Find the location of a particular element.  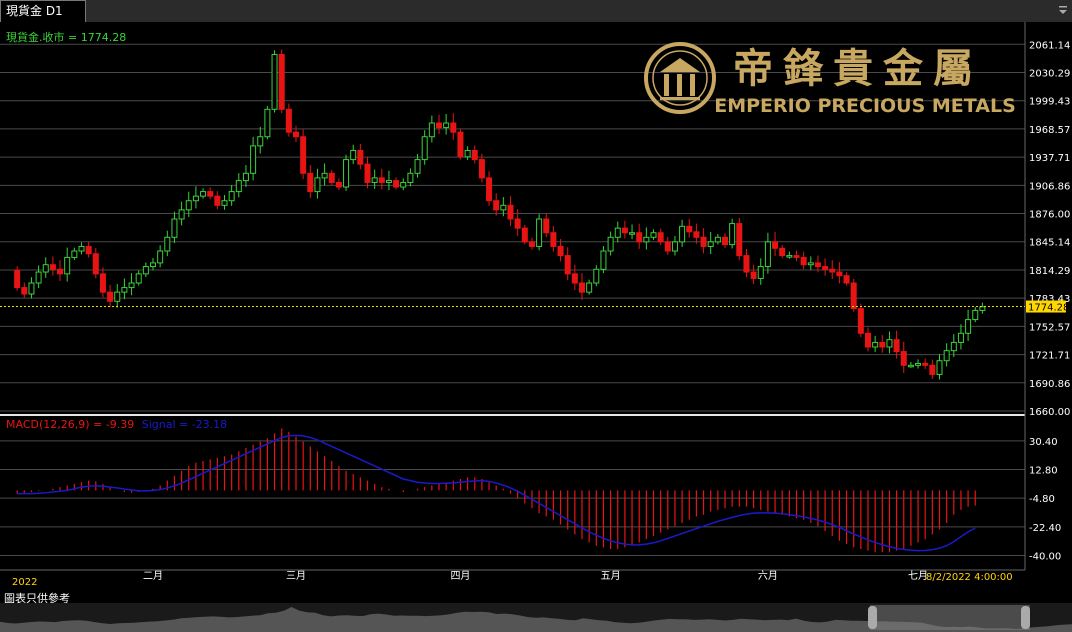

price-tick-label: 1845.14 is located at coordinates (1049, 243).